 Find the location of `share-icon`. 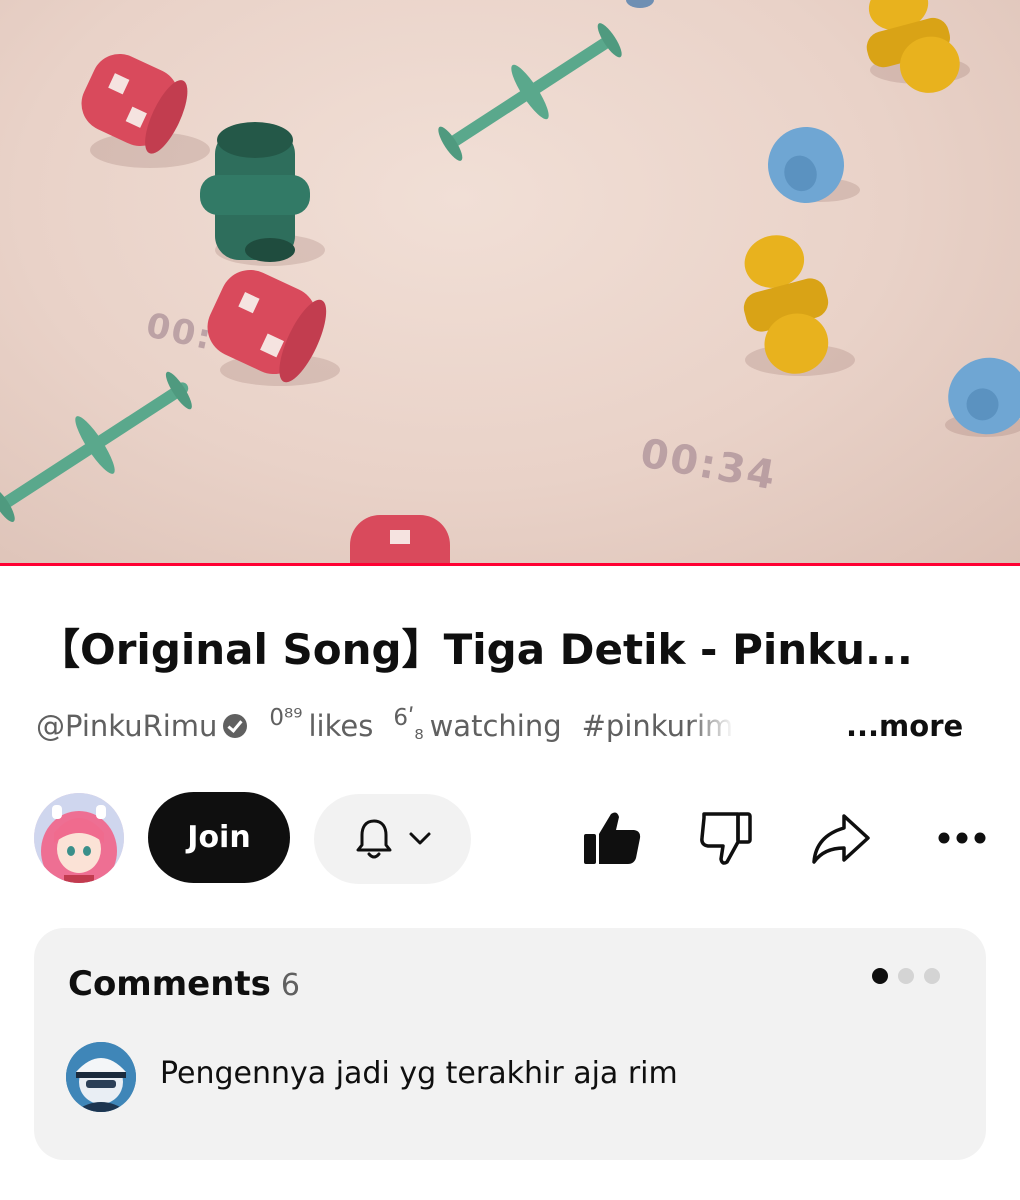

share-icon is located at coordinates (841, 839).